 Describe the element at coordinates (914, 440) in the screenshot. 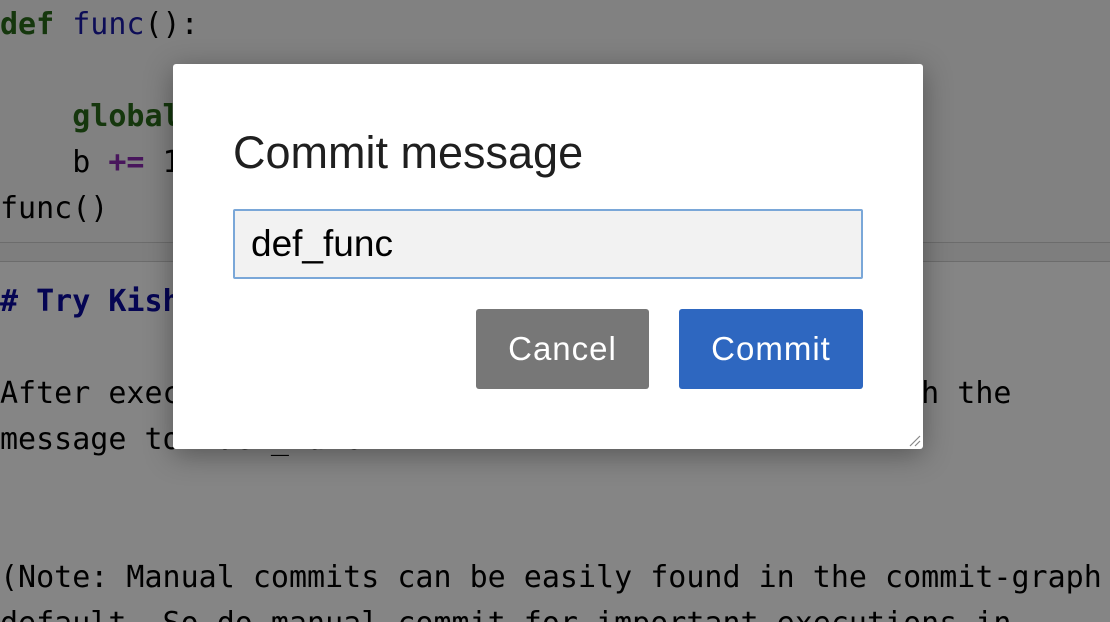

I see `resize-grip-icon` at that location.